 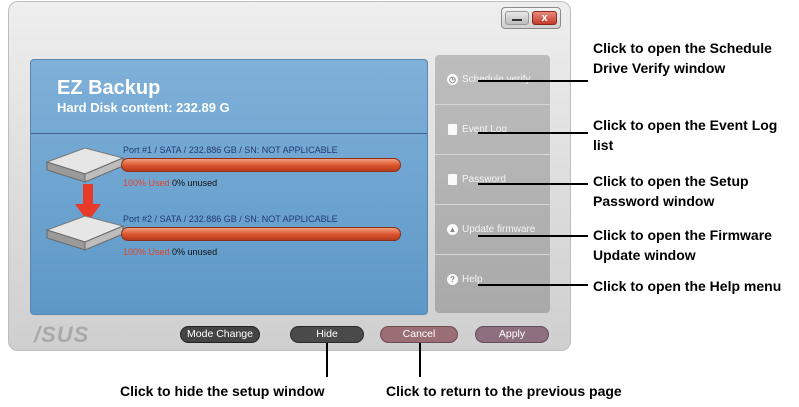 What do you see at coordinates (531, 18) in the screenshot?
I see `window-controls: x` at bounding box center [531, 18].